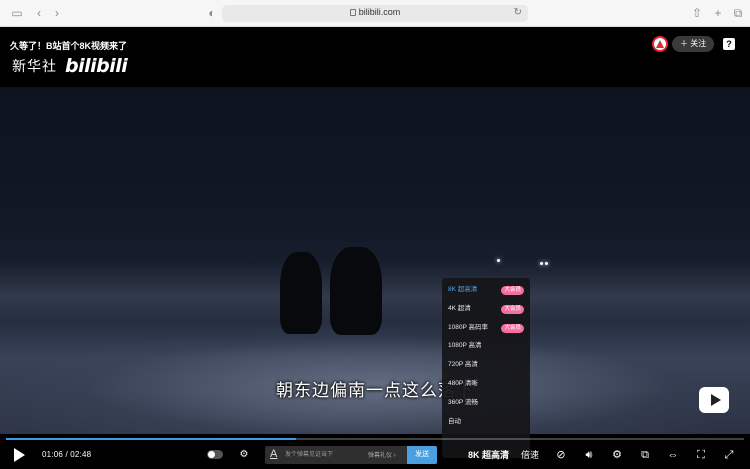 Image resolution: width=750 pixels, height=469 pixels. What do you see at coordinates (645, 455) in the screenshot?
I see `picture-in-picture-icon: ⧉` at bounding box center [645, 455].